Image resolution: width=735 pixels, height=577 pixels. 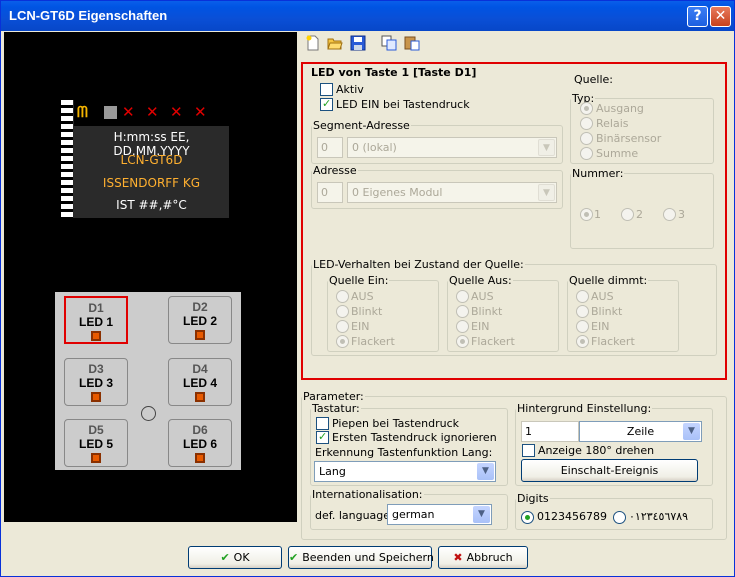 What do you see at coordinates (462, 296) in the screenshot?
I see `quelle-aus-aus-radio` at bounding box center [462, 296].